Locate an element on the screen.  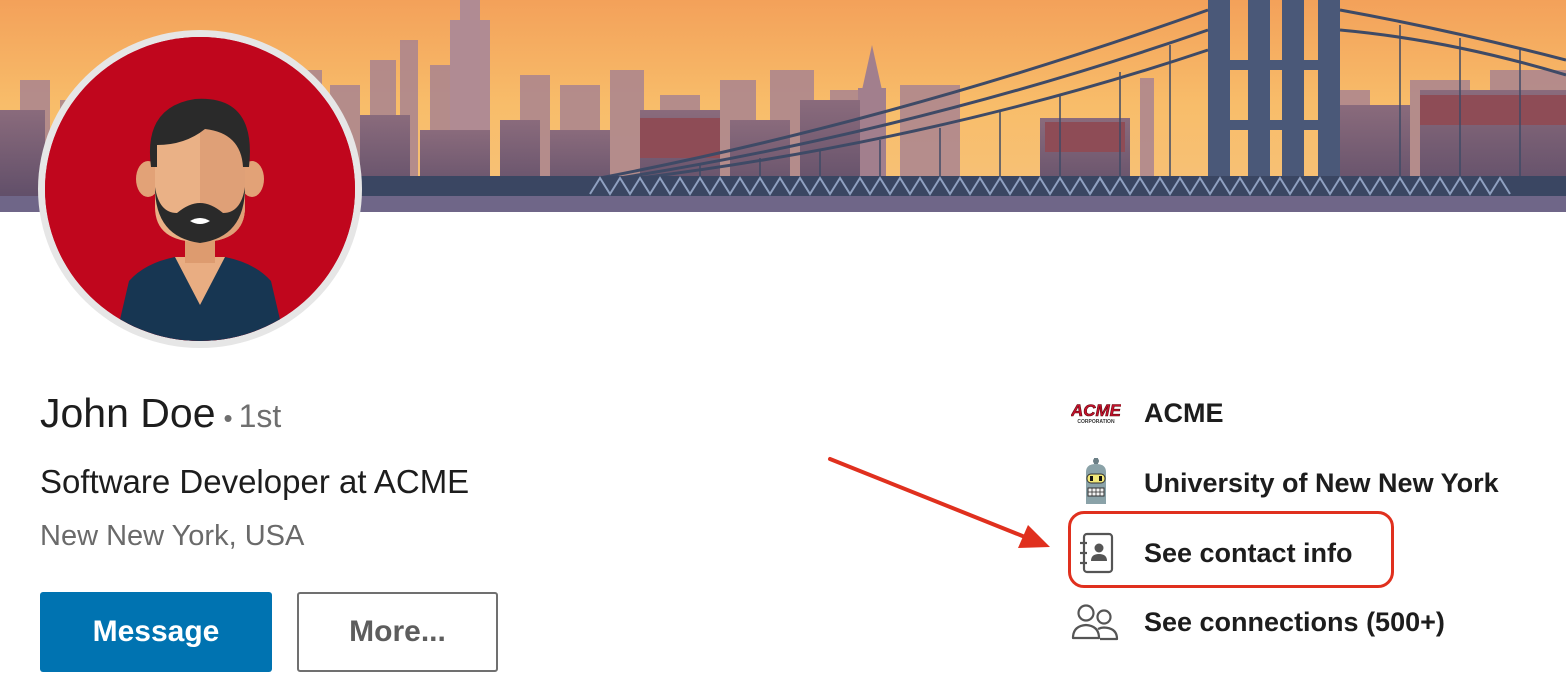
sidebar-item-connections: See connections (500+) is located at coordinates (1256, 622).